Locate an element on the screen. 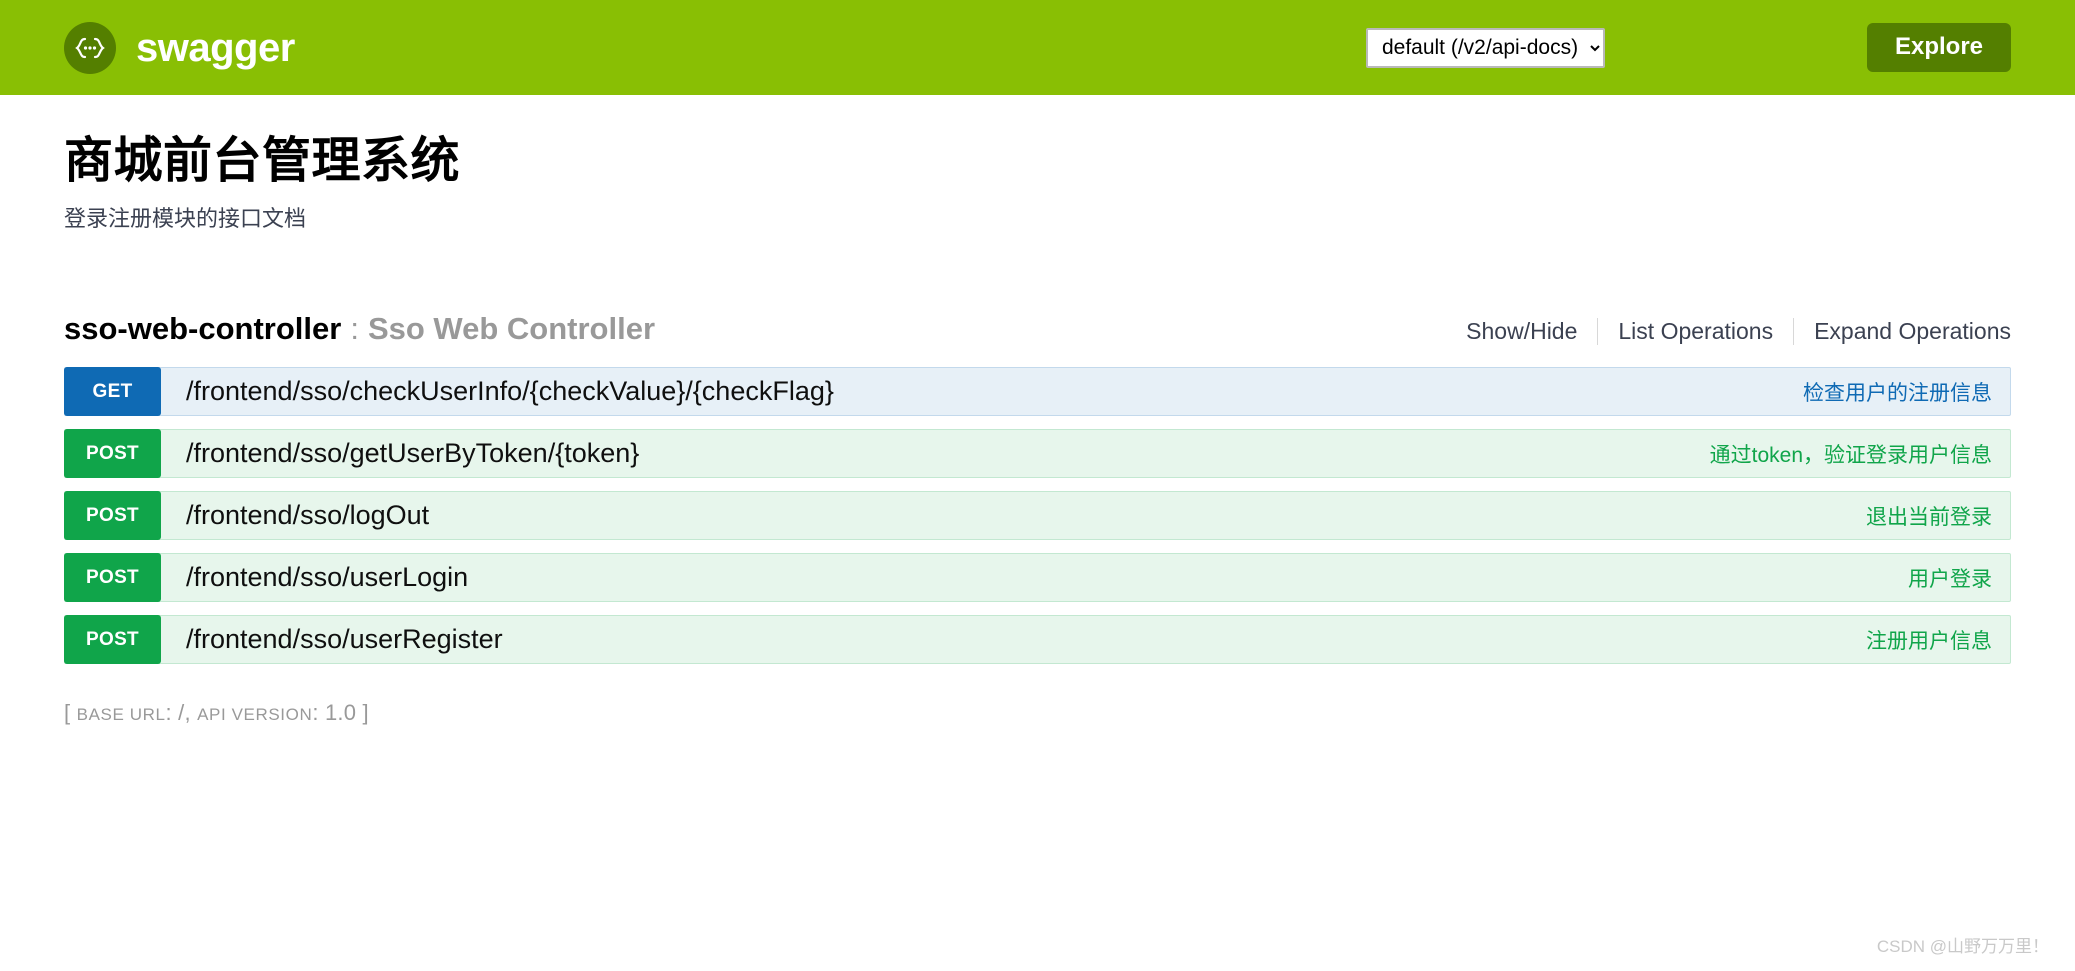  resource-name: sso-web-controller is located at coordinates (202, 328).